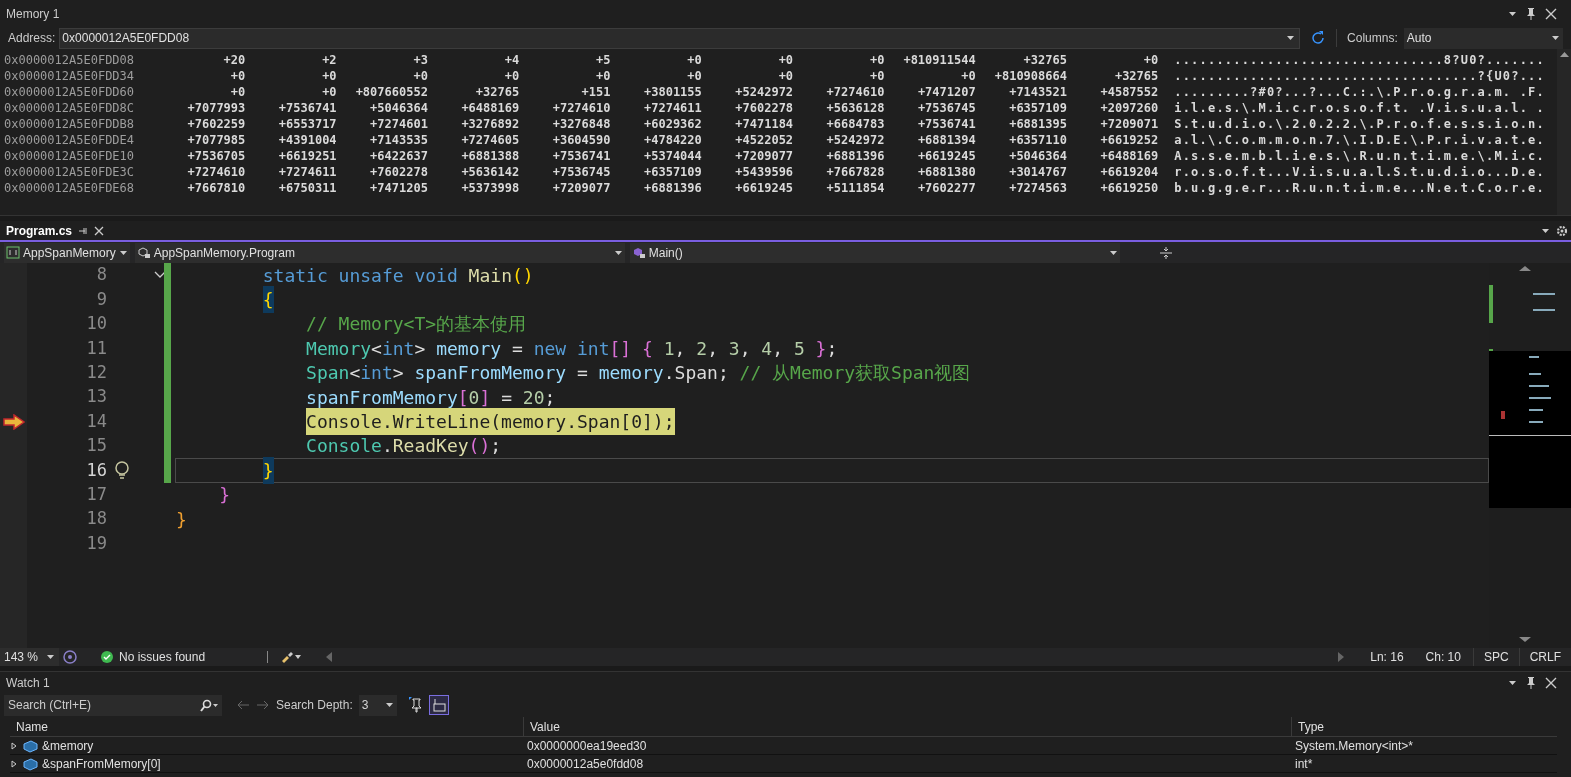  I want to click on collapse-chevron-icon, so click(159, 275).